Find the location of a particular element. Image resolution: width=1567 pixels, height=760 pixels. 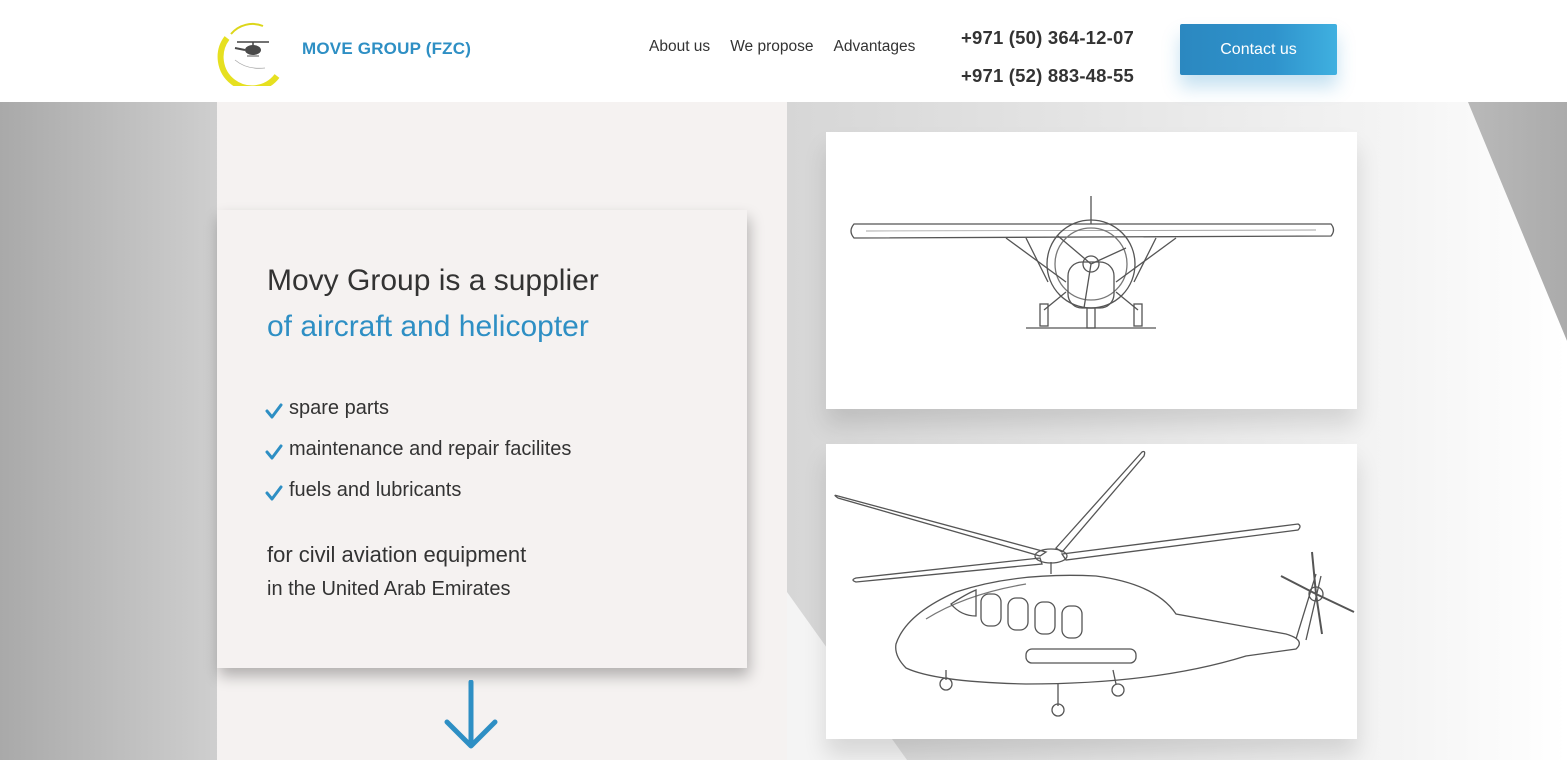

headline-line-1: Movy Group is a supplier is located at coordinates (433, 280).